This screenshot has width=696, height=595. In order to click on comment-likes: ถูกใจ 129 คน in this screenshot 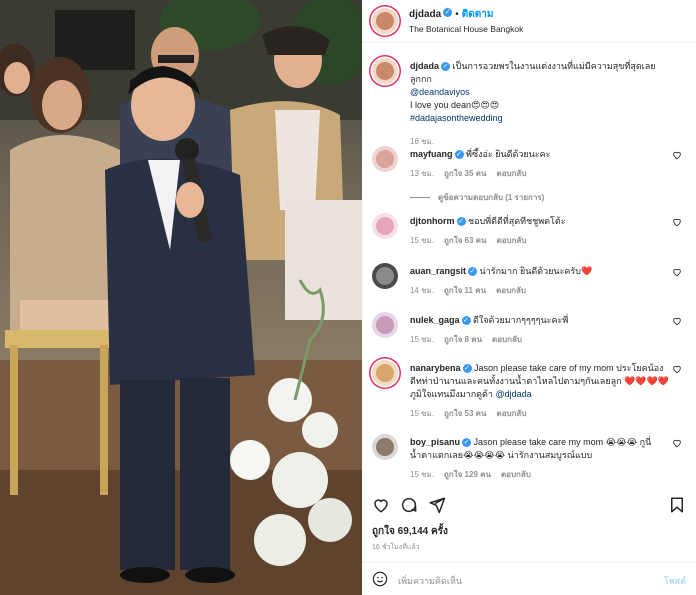, I will do `click(467, 474)`.